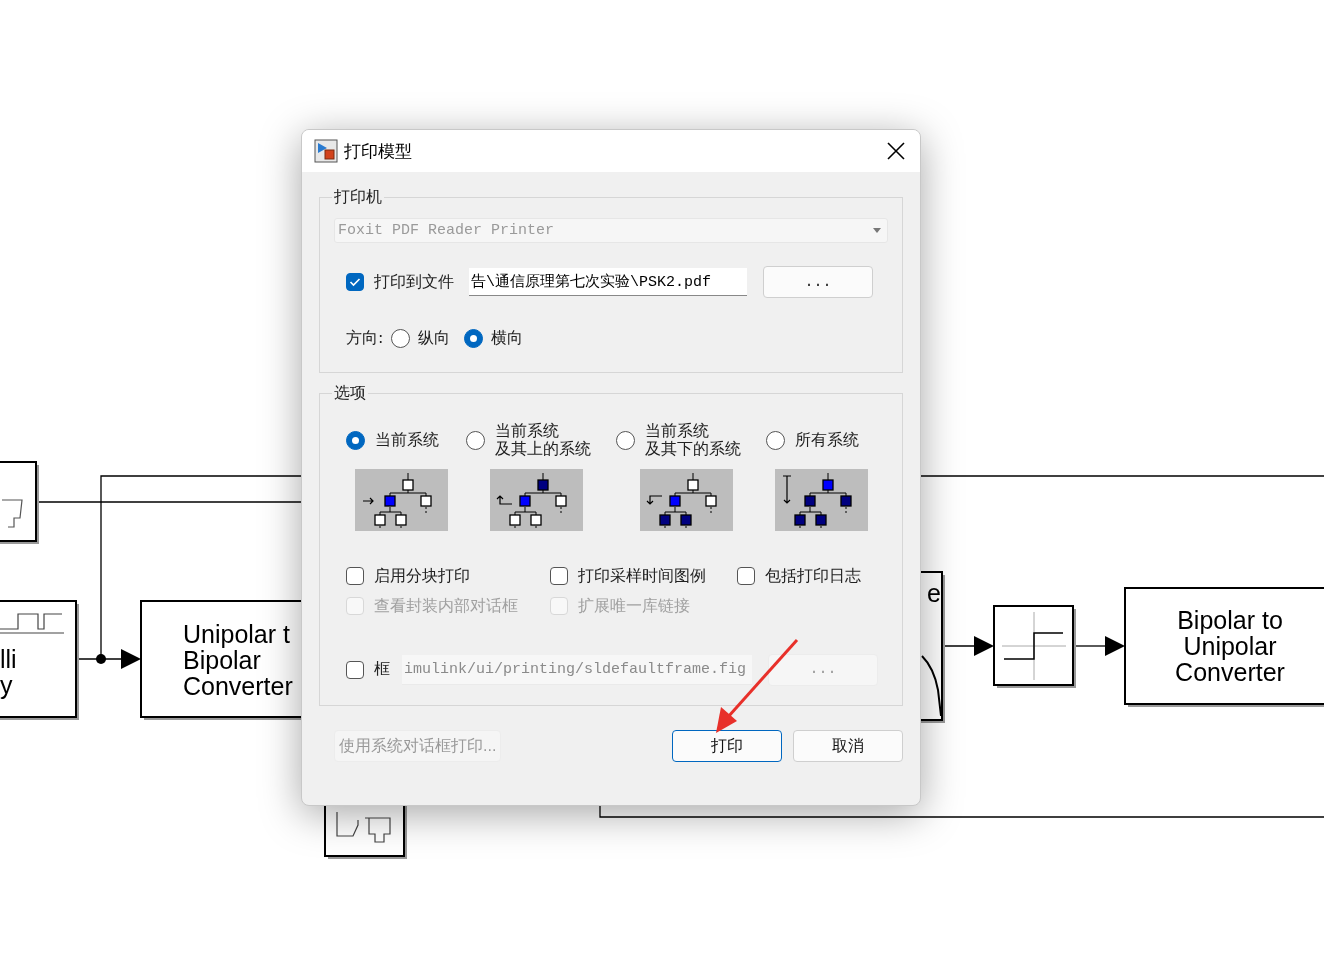  I want to click on dropdown-caret-icon, so click(877, 230).